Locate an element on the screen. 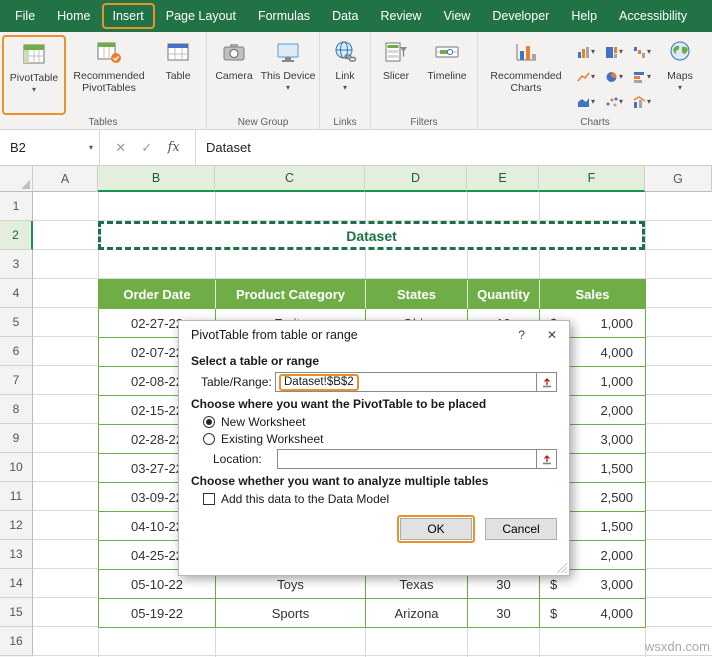 This screenshot has width=712, height=657. tab-insert: Insert is located at coordinates (128, 16).